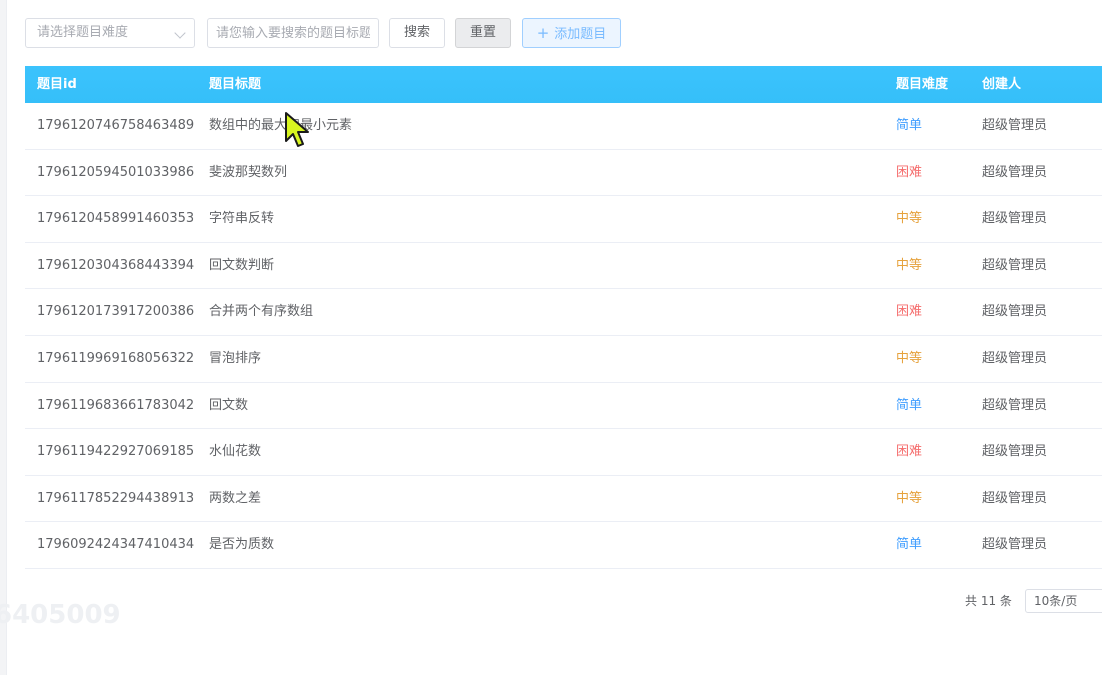  What do you see at coordinates (116, 545) in the screenshot?
I see `problem-id-cell: 1796092424347410434` at bounding box center [116, 545].